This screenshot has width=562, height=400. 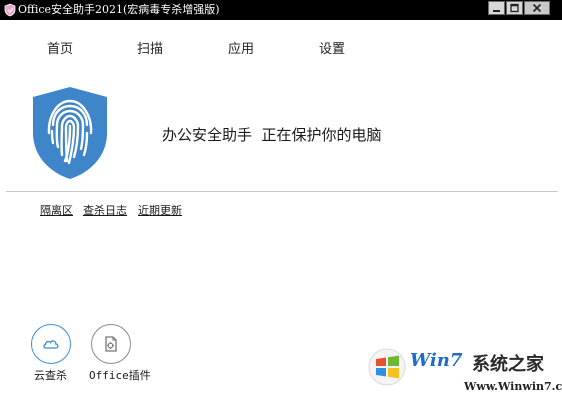 I want to click on minimize-icon, so click(x=496, y=11).